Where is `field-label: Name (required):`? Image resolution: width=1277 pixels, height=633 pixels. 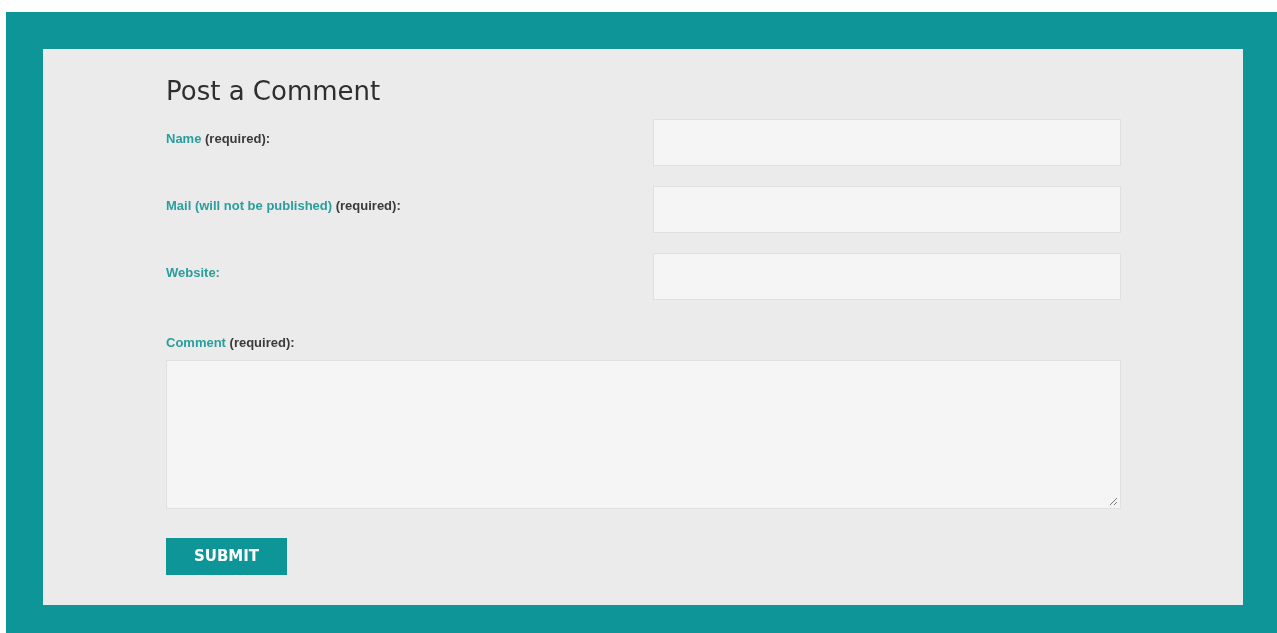 field-label: Name (required): is located at coordinates (218, 138).